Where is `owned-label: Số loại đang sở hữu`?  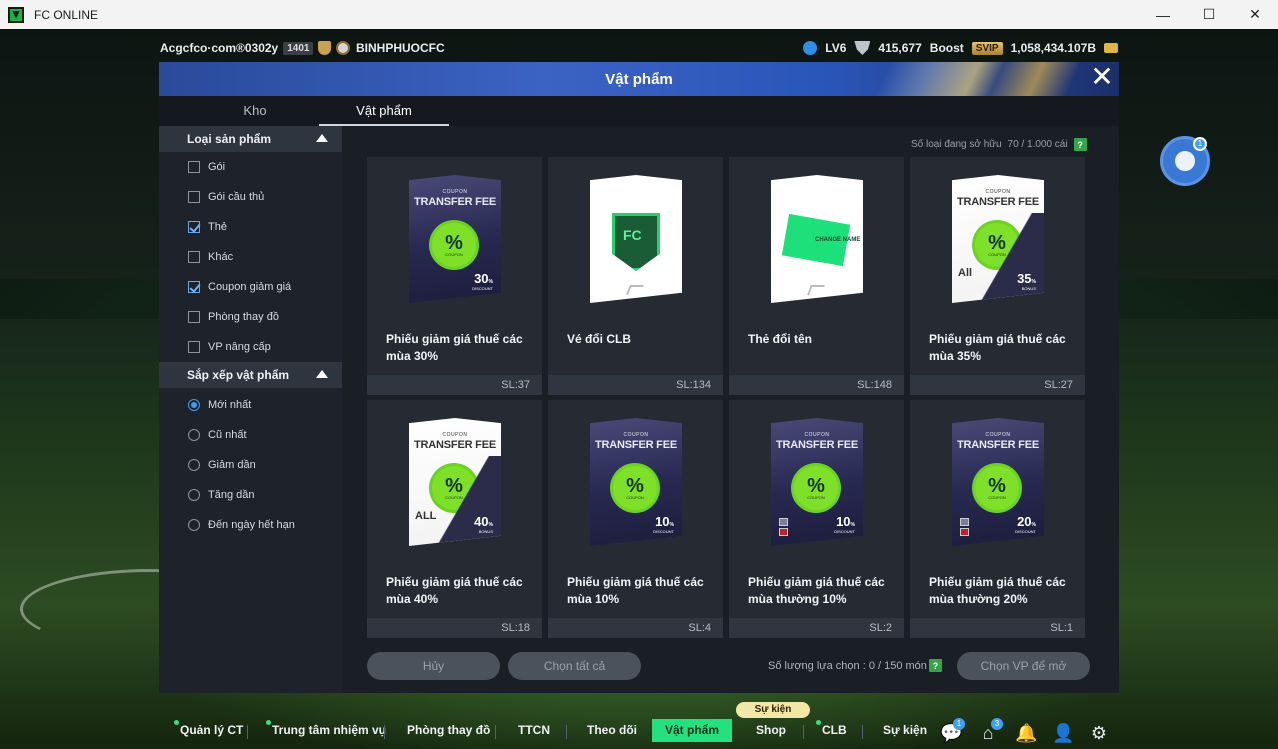 owned-label: Số loại đang sở hữu is located at coordinates (956, 144).